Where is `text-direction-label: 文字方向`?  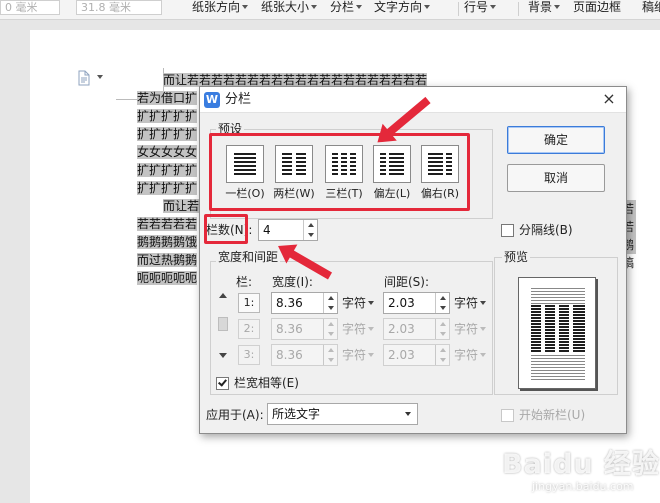 text-direction-label: 文字方向 is located at coordinates (398, 7).